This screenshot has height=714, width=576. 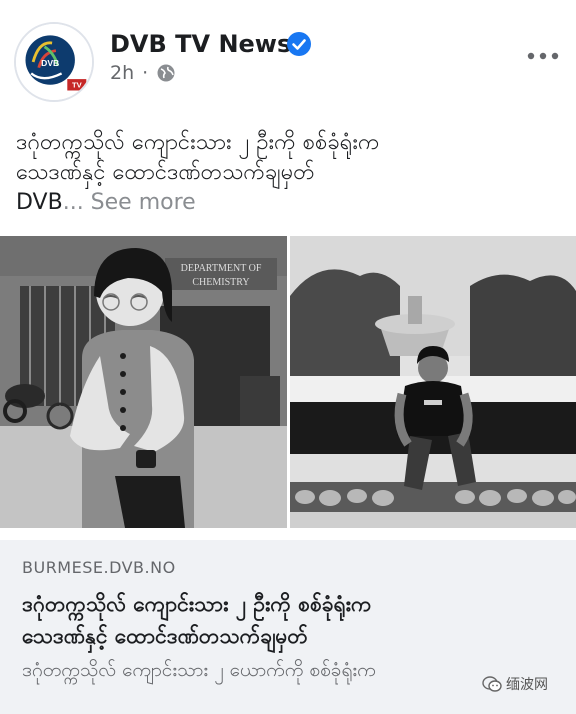 What do you see at coordinates (492, 684) in the screenshot?
I see `wechat-icon` at bounding box center [492, 684].